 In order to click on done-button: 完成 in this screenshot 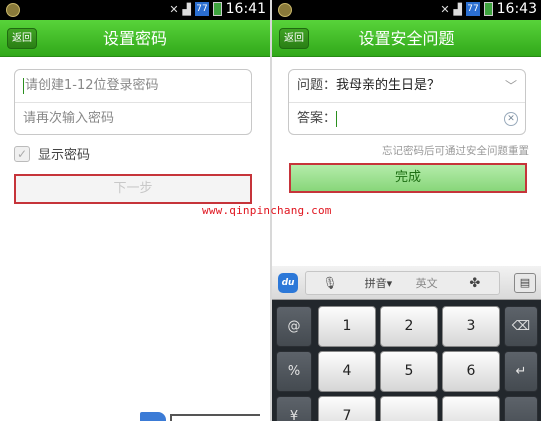, I will do `click(408, 178)`.